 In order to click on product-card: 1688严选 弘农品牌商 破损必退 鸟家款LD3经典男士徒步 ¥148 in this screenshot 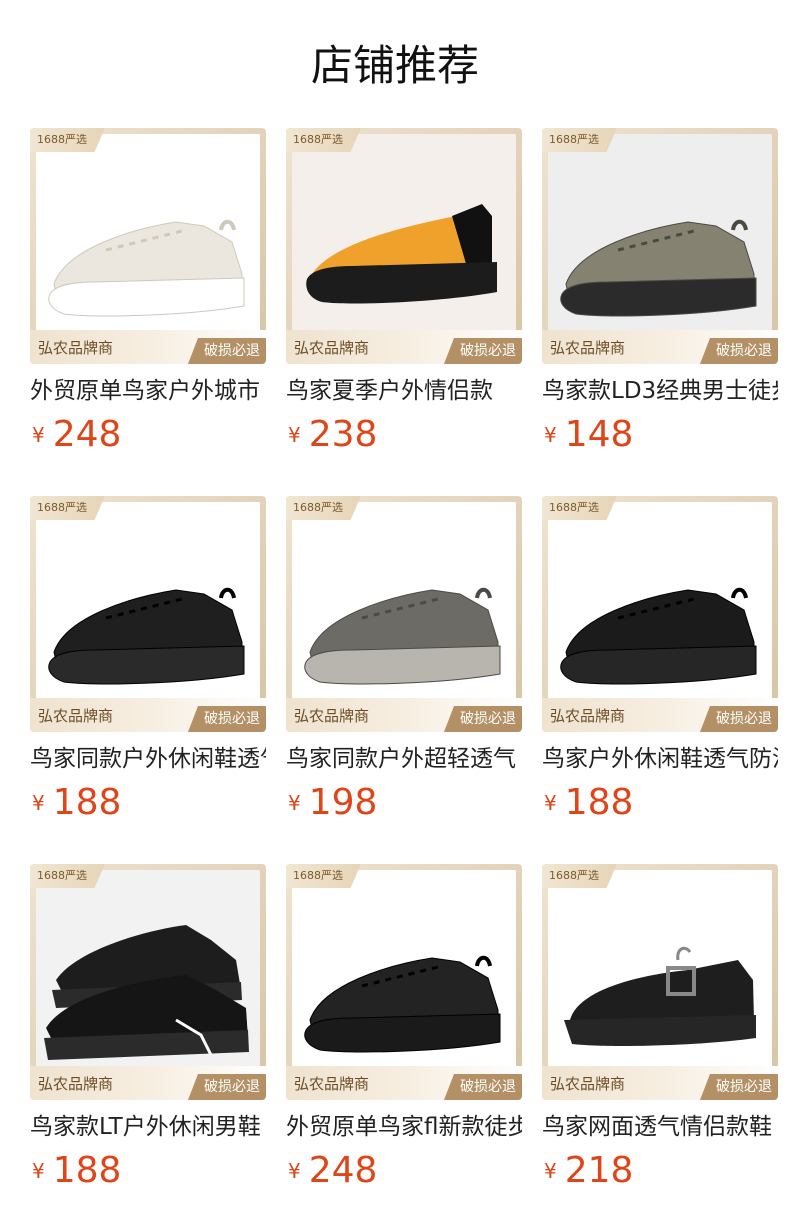, I will do `click(660, 298)`.